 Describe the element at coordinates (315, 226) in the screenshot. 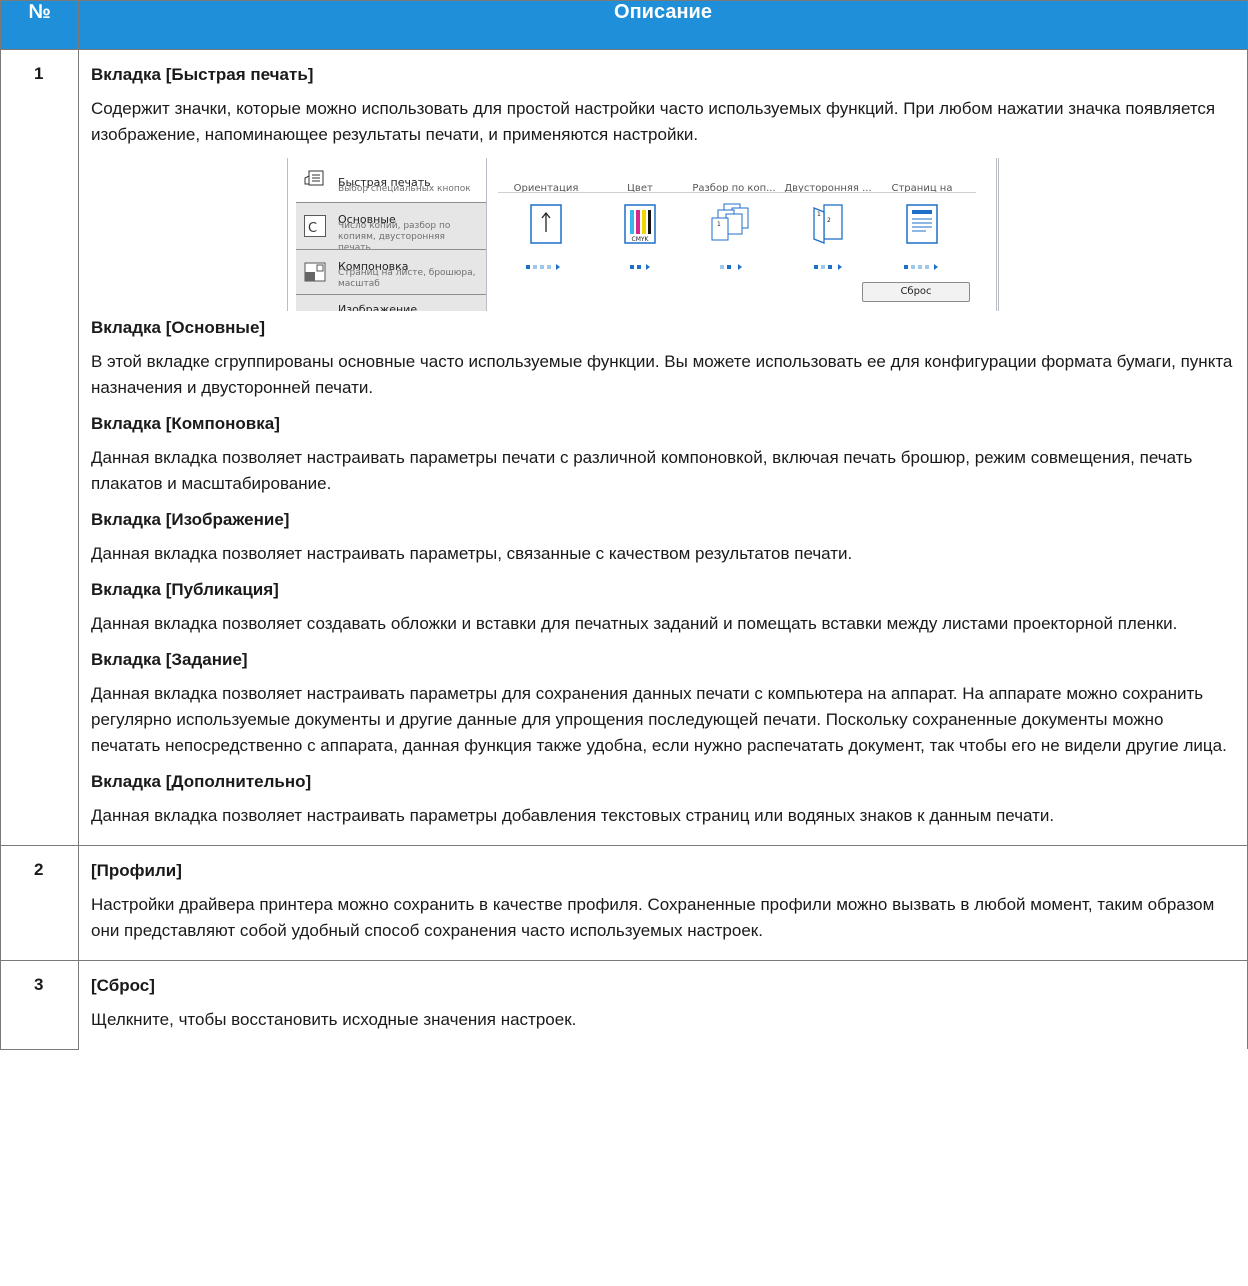

I see `basic-tab-icon: C` at that location.